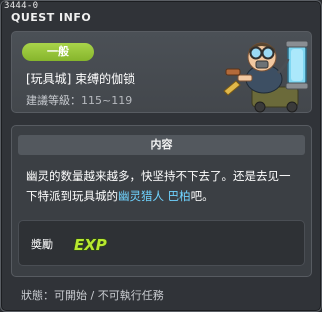 This screenshot has width=322, height=312. Describe the element at coordinates (58, 52) in the screenshot. I see `quest-type-badge: 一般` at that location.